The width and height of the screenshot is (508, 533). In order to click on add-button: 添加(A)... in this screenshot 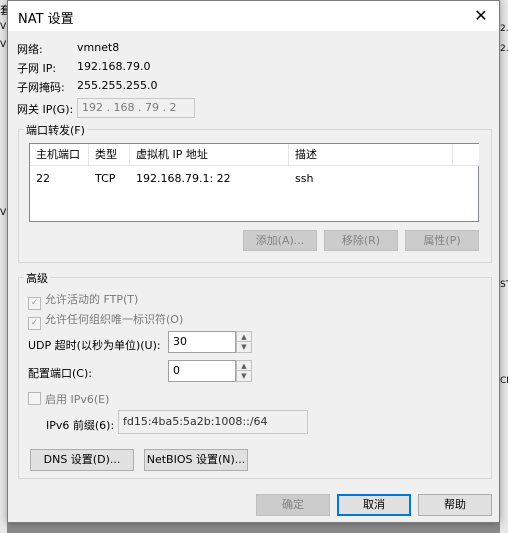, I will do `click(280, 240)`.